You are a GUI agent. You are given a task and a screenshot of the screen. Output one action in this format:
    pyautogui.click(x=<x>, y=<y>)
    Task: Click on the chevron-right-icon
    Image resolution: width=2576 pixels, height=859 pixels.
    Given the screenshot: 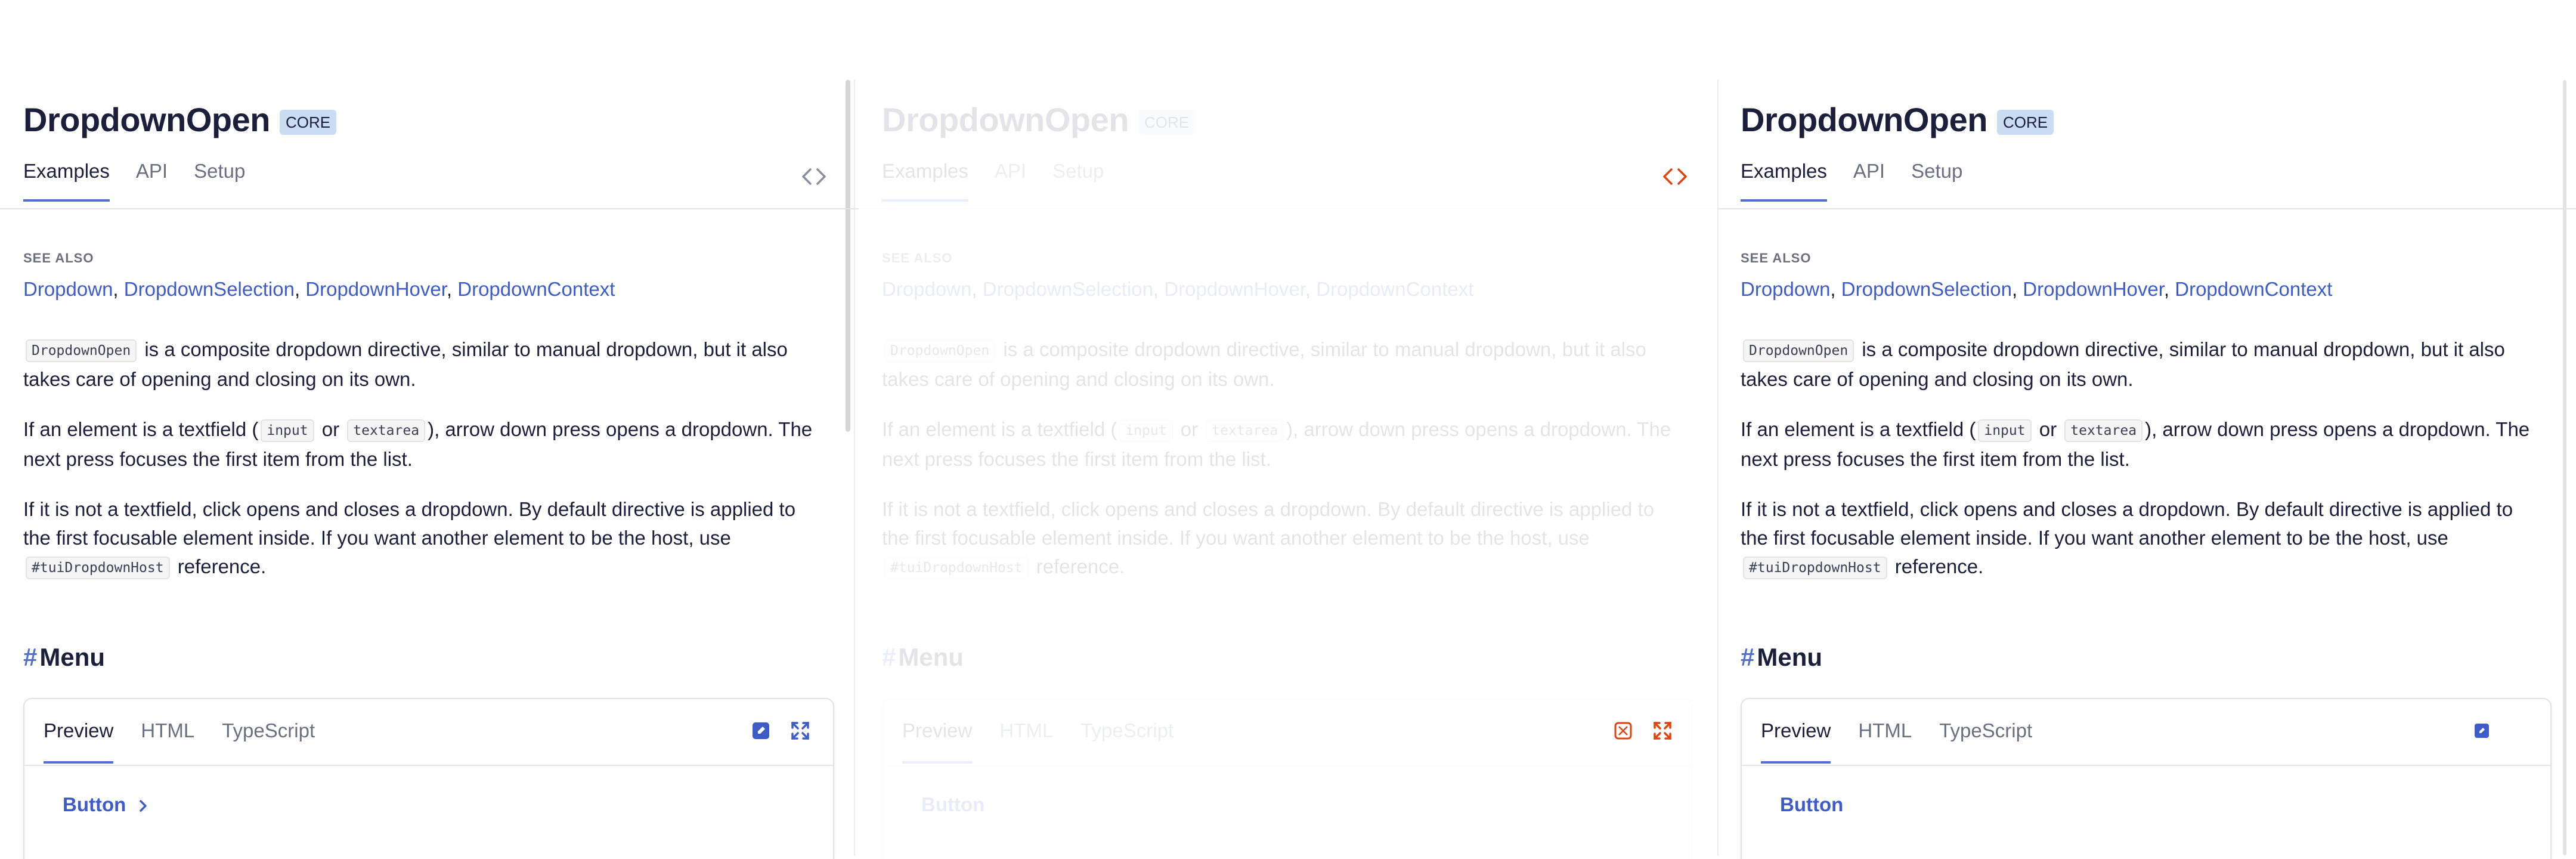 What is the action you would take?
    pyautogui.click(x=144, y=804)
    